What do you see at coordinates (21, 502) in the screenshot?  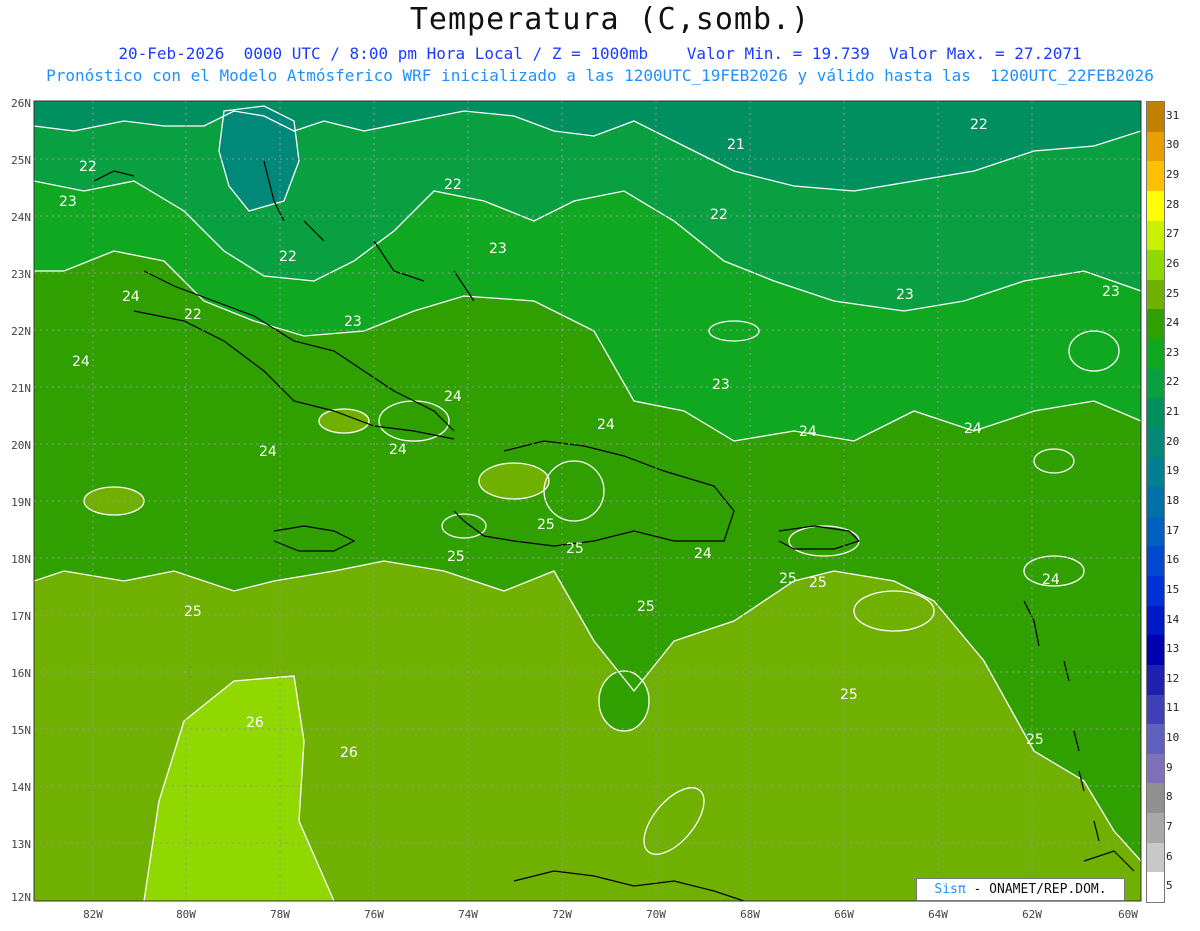 I see `lat-label: 19N` at bounding box center [21, 502].